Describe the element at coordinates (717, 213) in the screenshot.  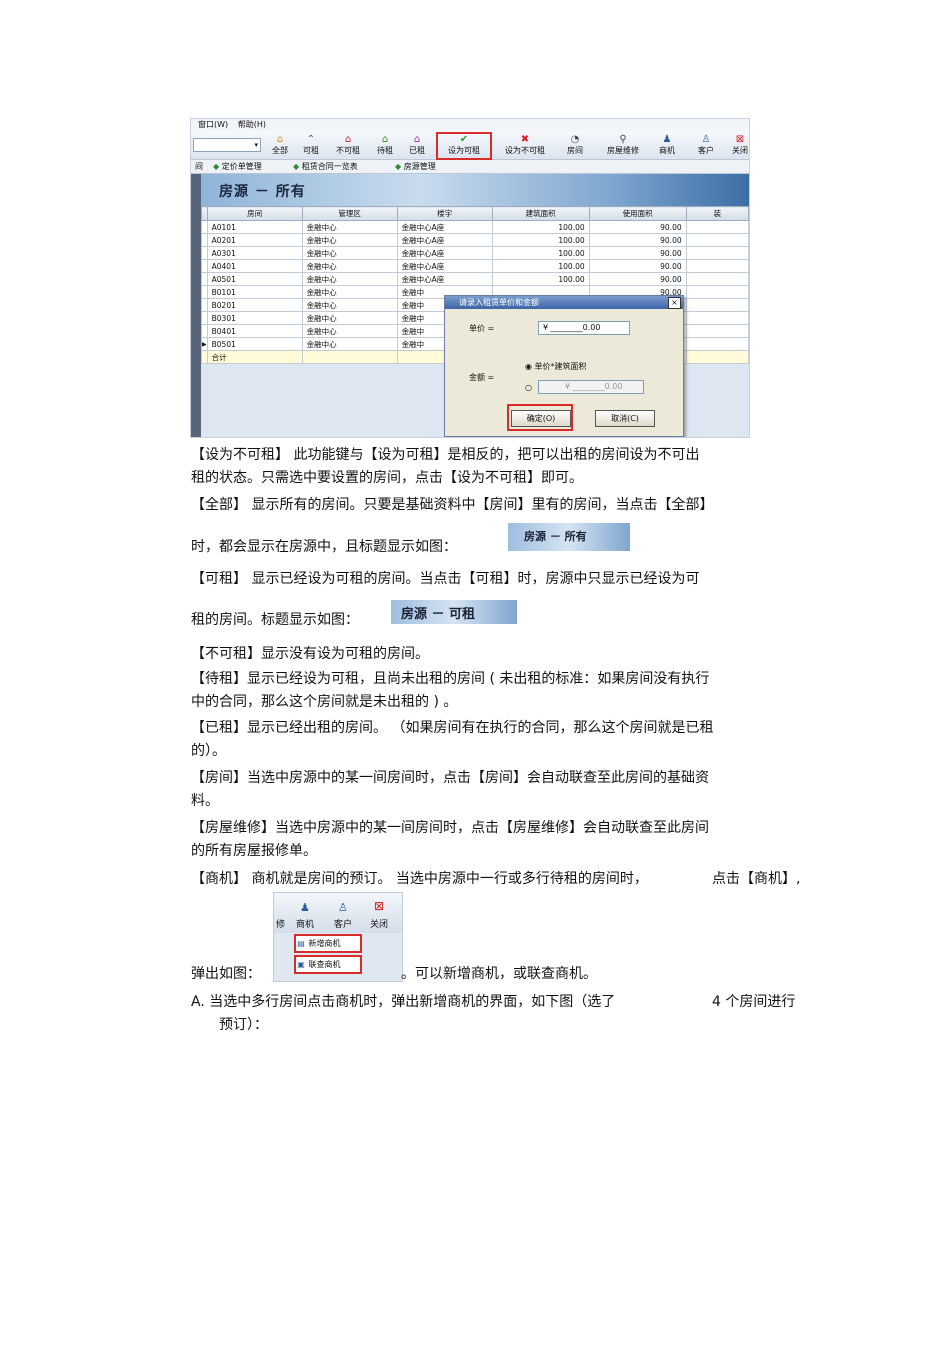
I see `col-decoration: 装` at that location.